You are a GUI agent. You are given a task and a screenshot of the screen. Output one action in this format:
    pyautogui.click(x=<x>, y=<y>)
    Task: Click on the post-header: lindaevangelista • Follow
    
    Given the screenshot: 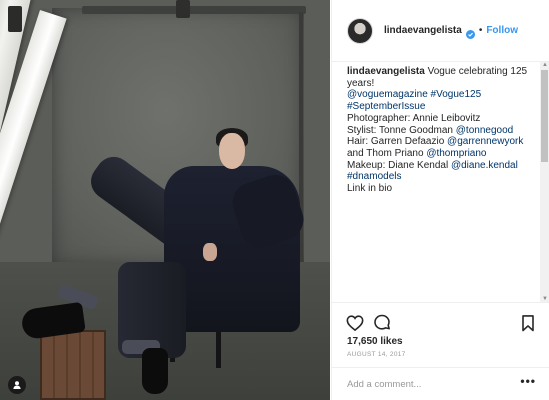 What is the action you would take?
    pyautogui.click(x=440, y=31)
    